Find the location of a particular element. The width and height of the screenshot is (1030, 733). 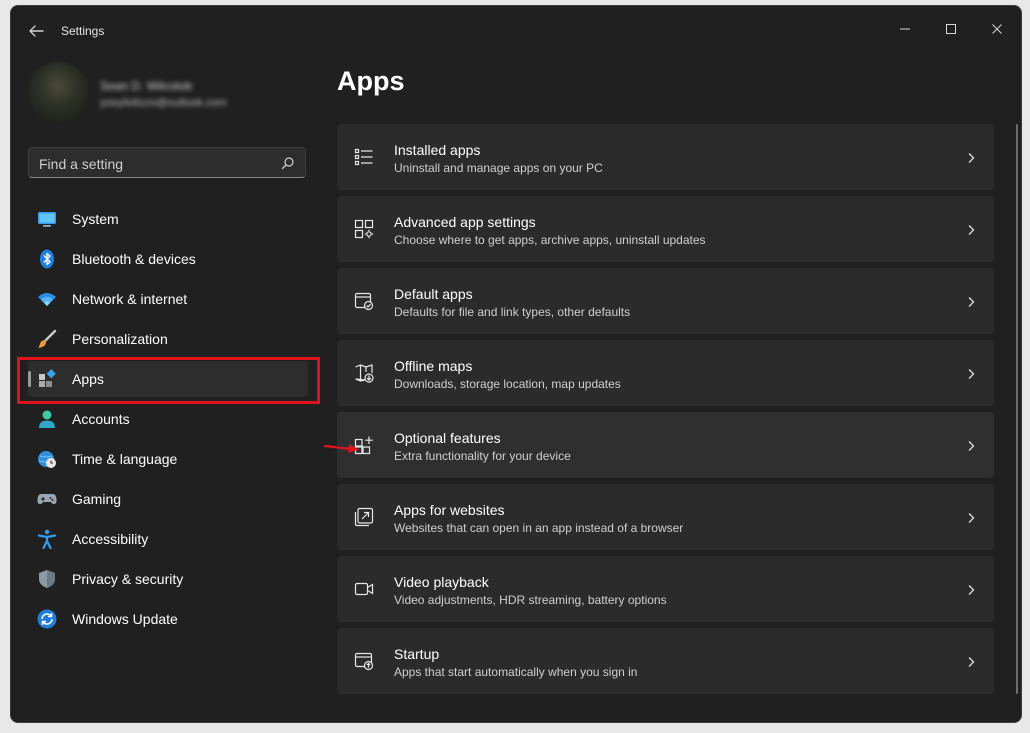

sidebar-item-label: Windows Update is located at coordinates (125, 619).